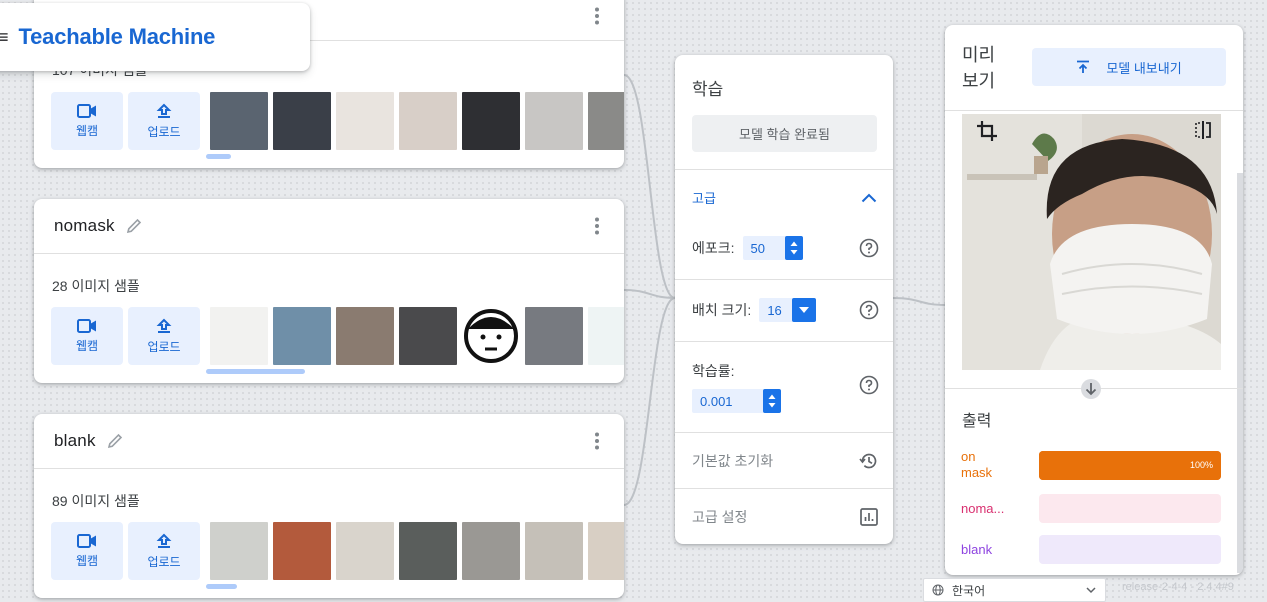  What do you see at coordinates (775, 310) in the screenshot?
I see `batch-size-value: 16` at bounding box center [775, 310].